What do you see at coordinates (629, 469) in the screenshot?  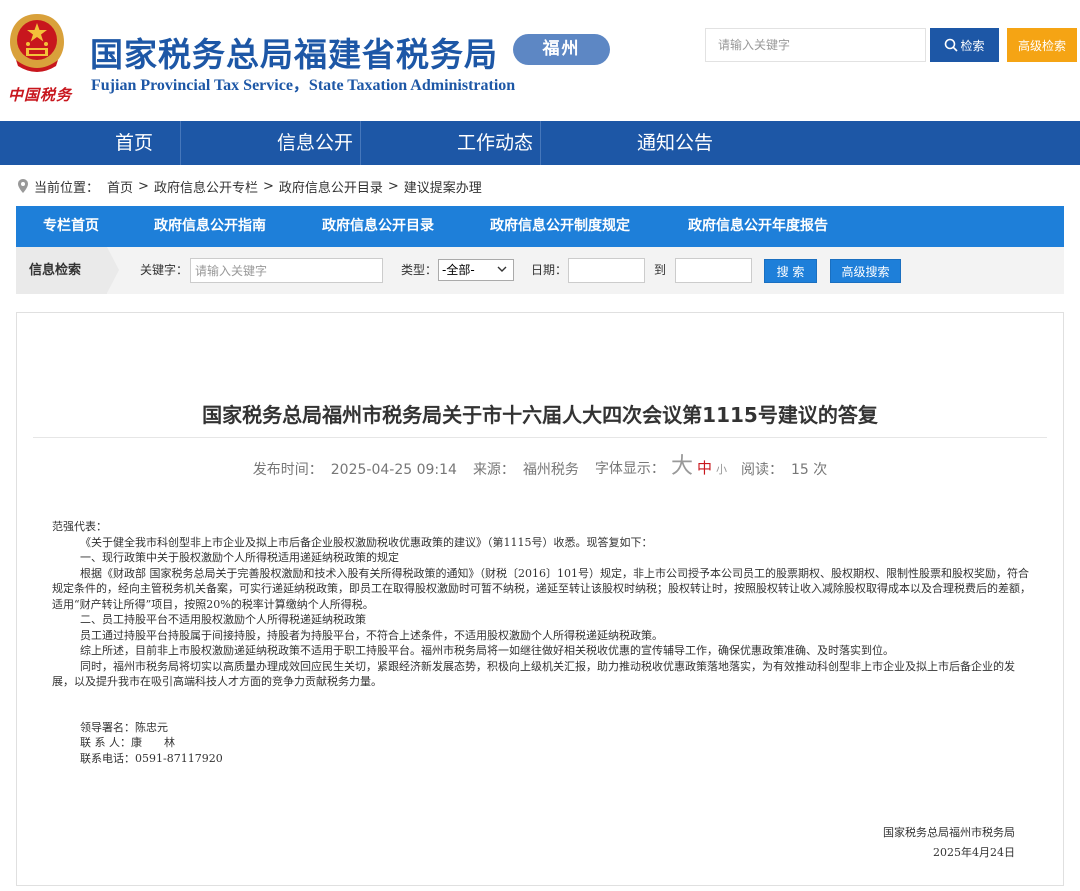 I see `font-size-label: 字体显示：` at bounding box center [629, 469].